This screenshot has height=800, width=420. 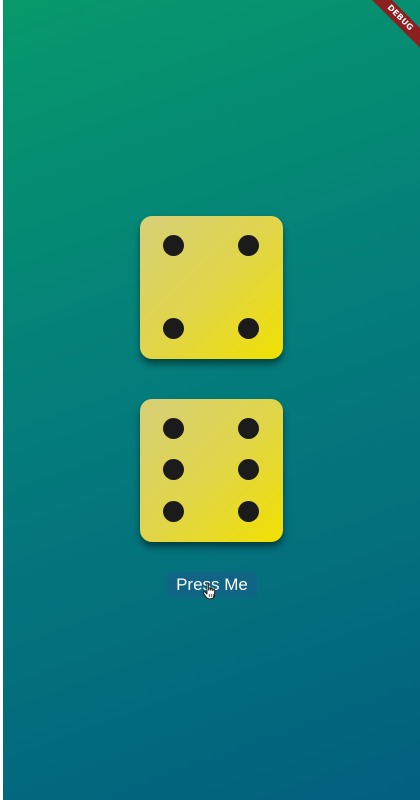 What do you see at coordinates (211, 287) in the screenshot?
I see `die-top` at bounding box center [211, 287].